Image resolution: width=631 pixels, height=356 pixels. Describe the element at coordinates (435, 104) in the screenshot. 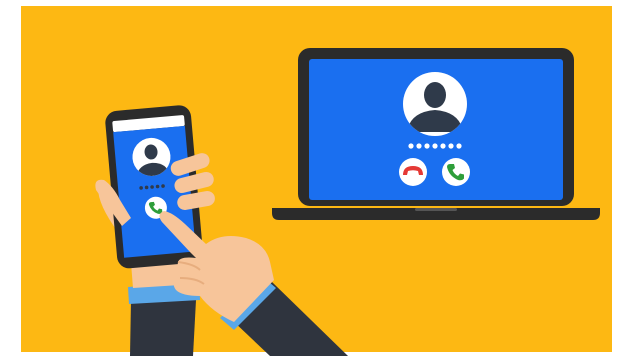

I see `laptop-avatar-icon` at that location.